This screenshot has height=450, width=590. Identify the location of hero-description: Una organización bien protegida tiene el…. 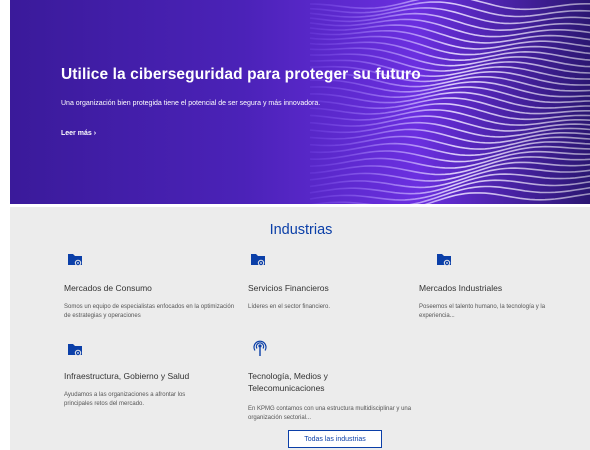
(191, 103).